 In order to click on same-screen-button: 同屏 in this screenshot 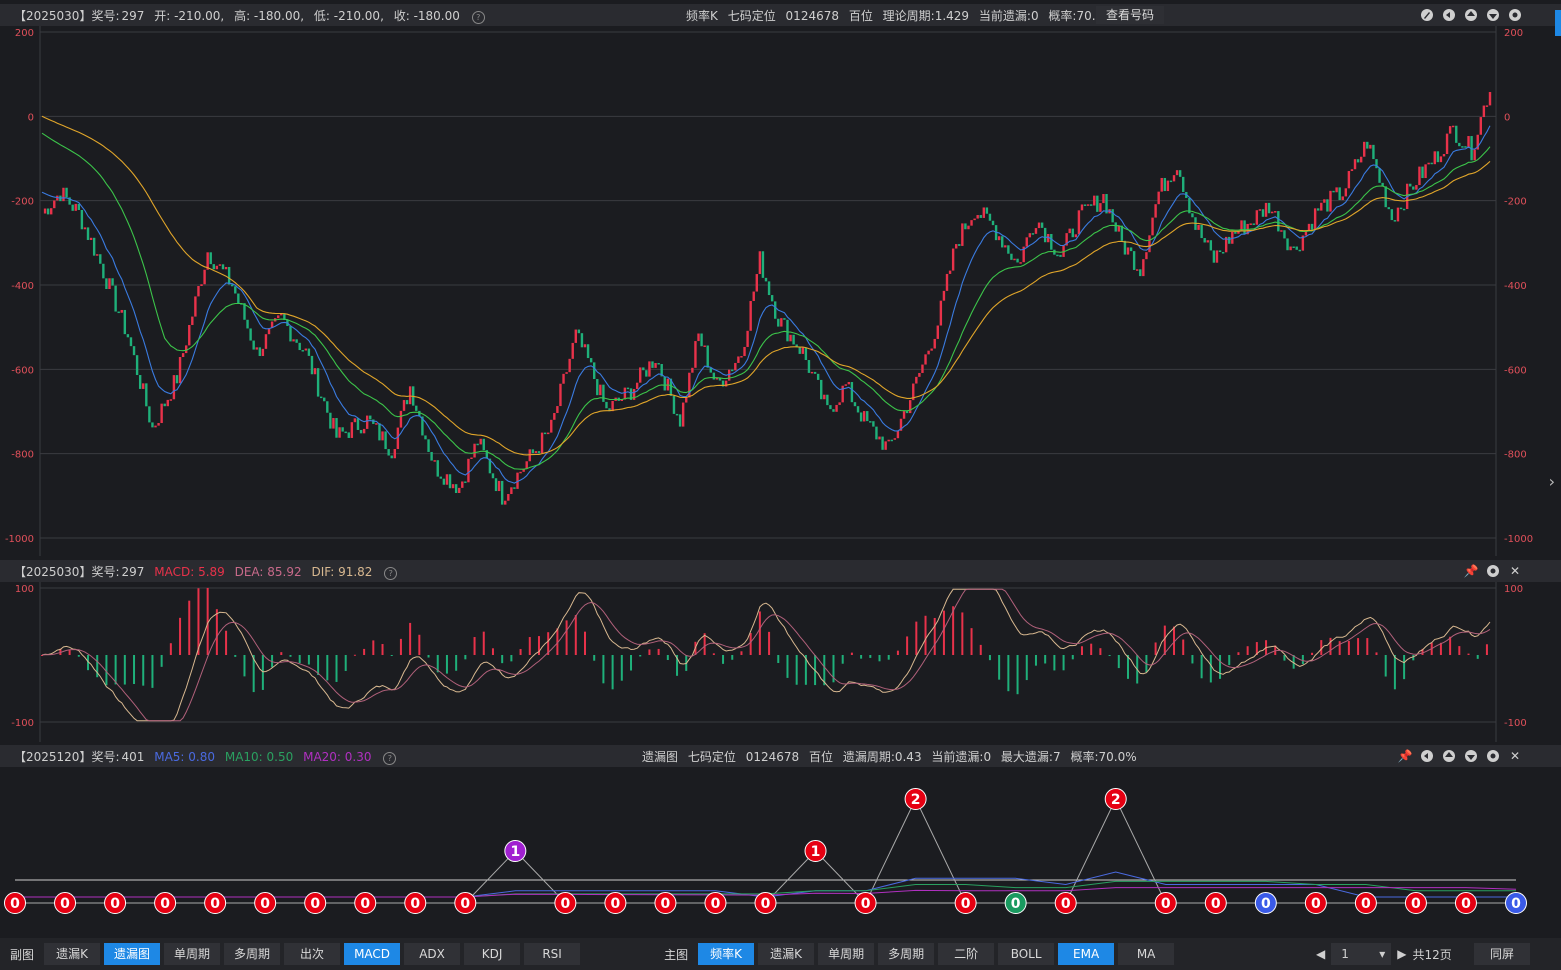, I will do `click(1502, 954)`.